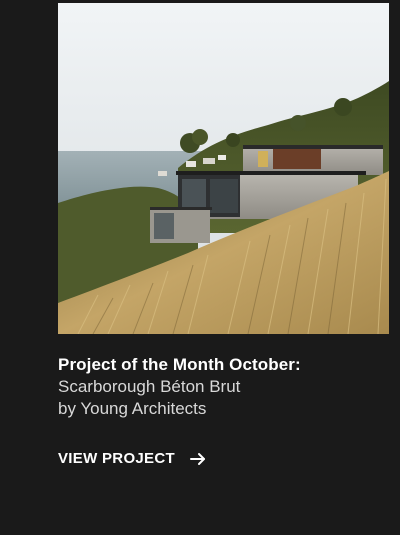 The image size is (400, 535). What do you see at coordinates (179, 364) in the screenshot?
I see `project-title: Project of the Month October:` at bounding box center [179, 364].